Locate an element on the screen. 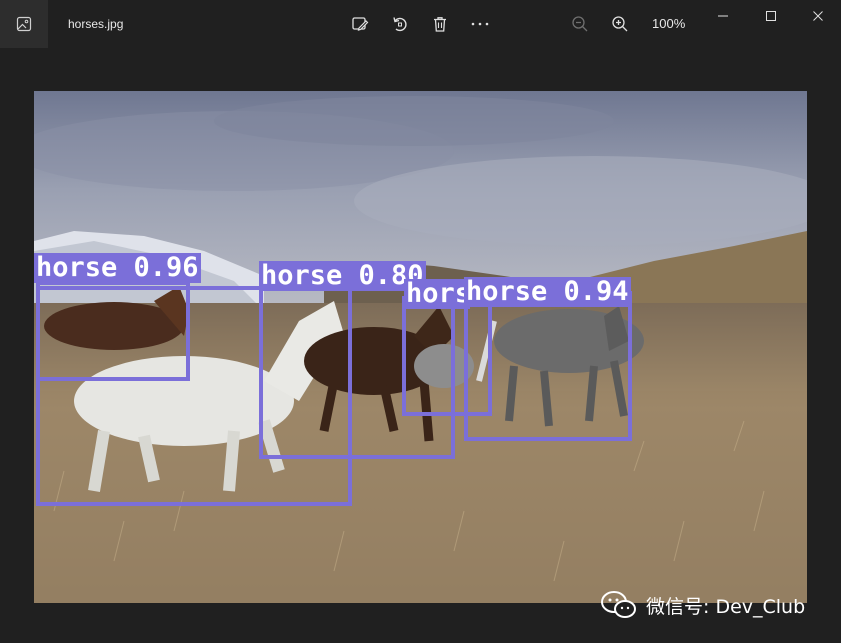 The image size is (841, 643). close-button is located at coordinates (818, 16).